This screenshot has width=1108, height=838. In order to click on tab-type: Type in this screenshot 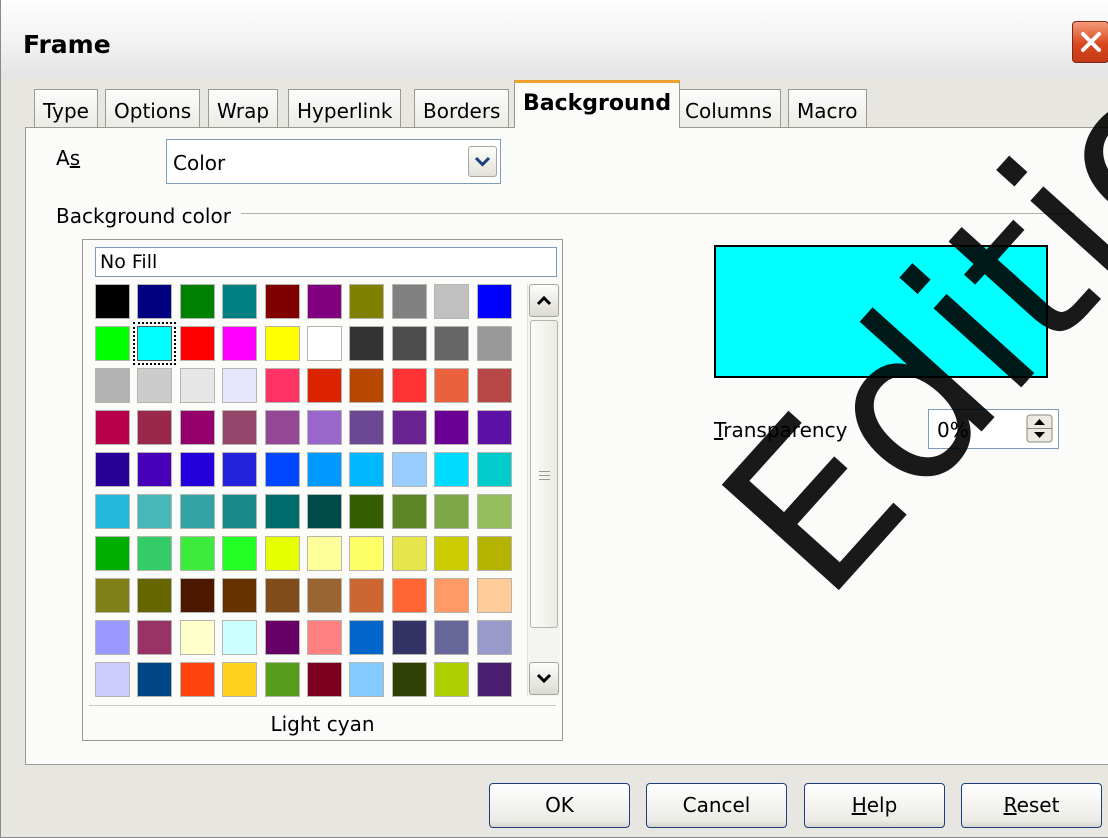, I will do `click(66, 108)`.